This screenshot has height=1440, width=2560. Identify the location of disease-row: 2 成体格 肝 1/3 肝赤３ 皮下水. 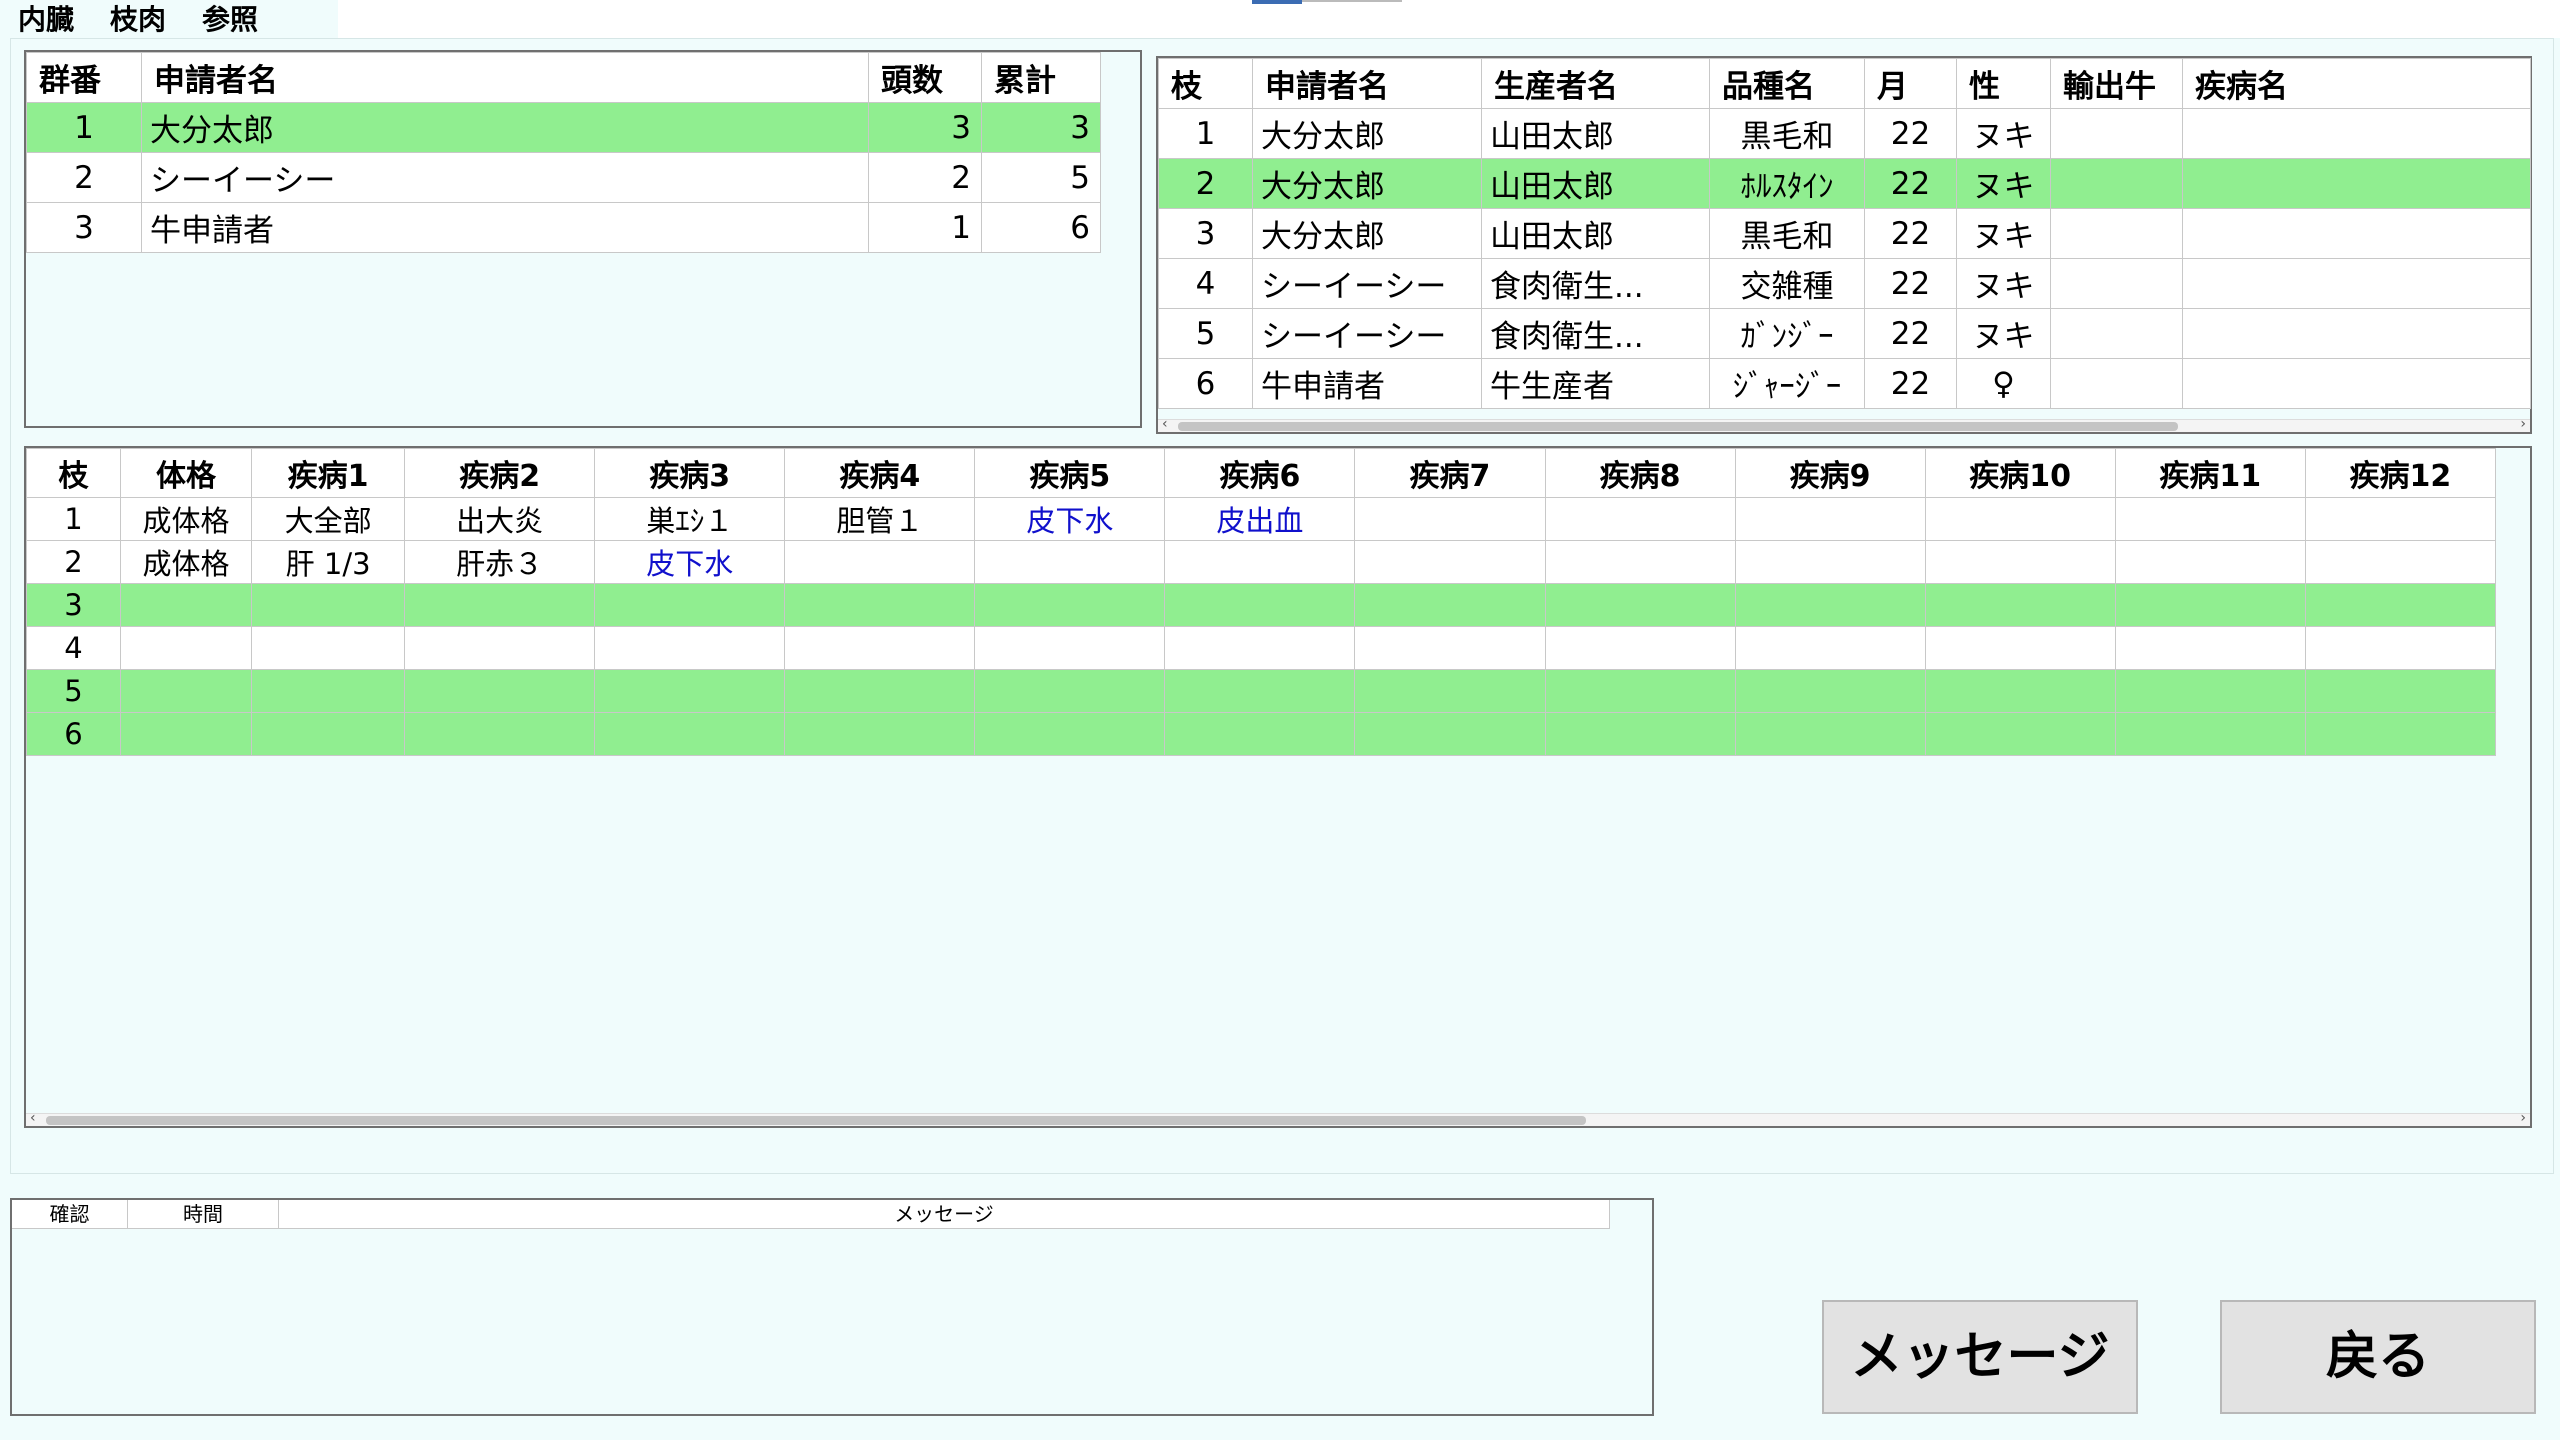
(1261, 562).